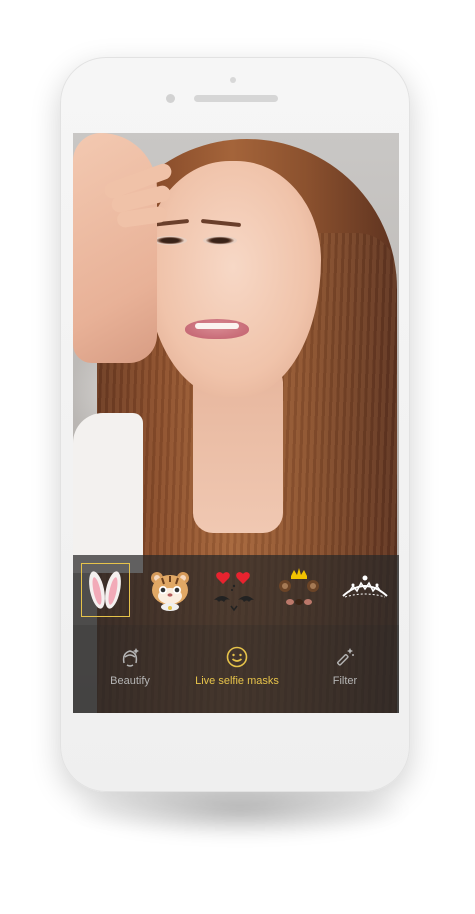  What do you see at coordinates (170, 98) in the screenshot?
I see `front-camera` at bounding box center [170, 98].